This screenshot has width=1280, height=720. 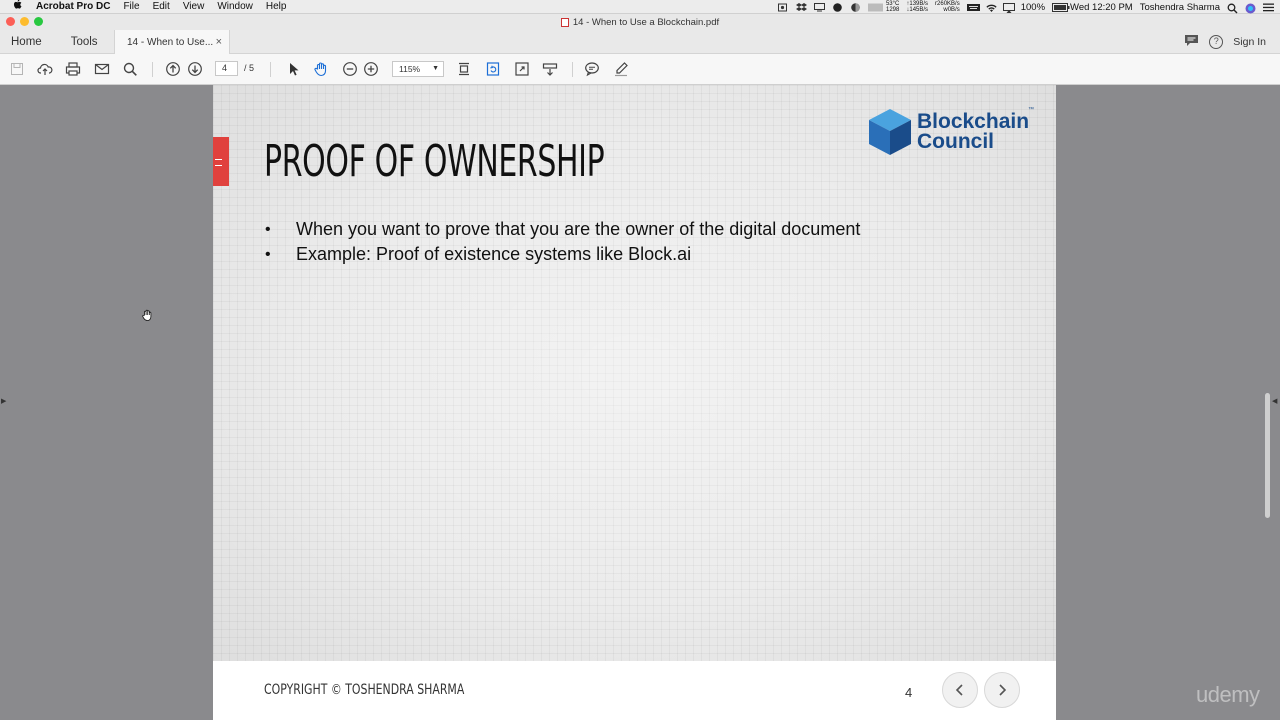 I want to click on tab-tools: Tools, so click(x=84, y=42).